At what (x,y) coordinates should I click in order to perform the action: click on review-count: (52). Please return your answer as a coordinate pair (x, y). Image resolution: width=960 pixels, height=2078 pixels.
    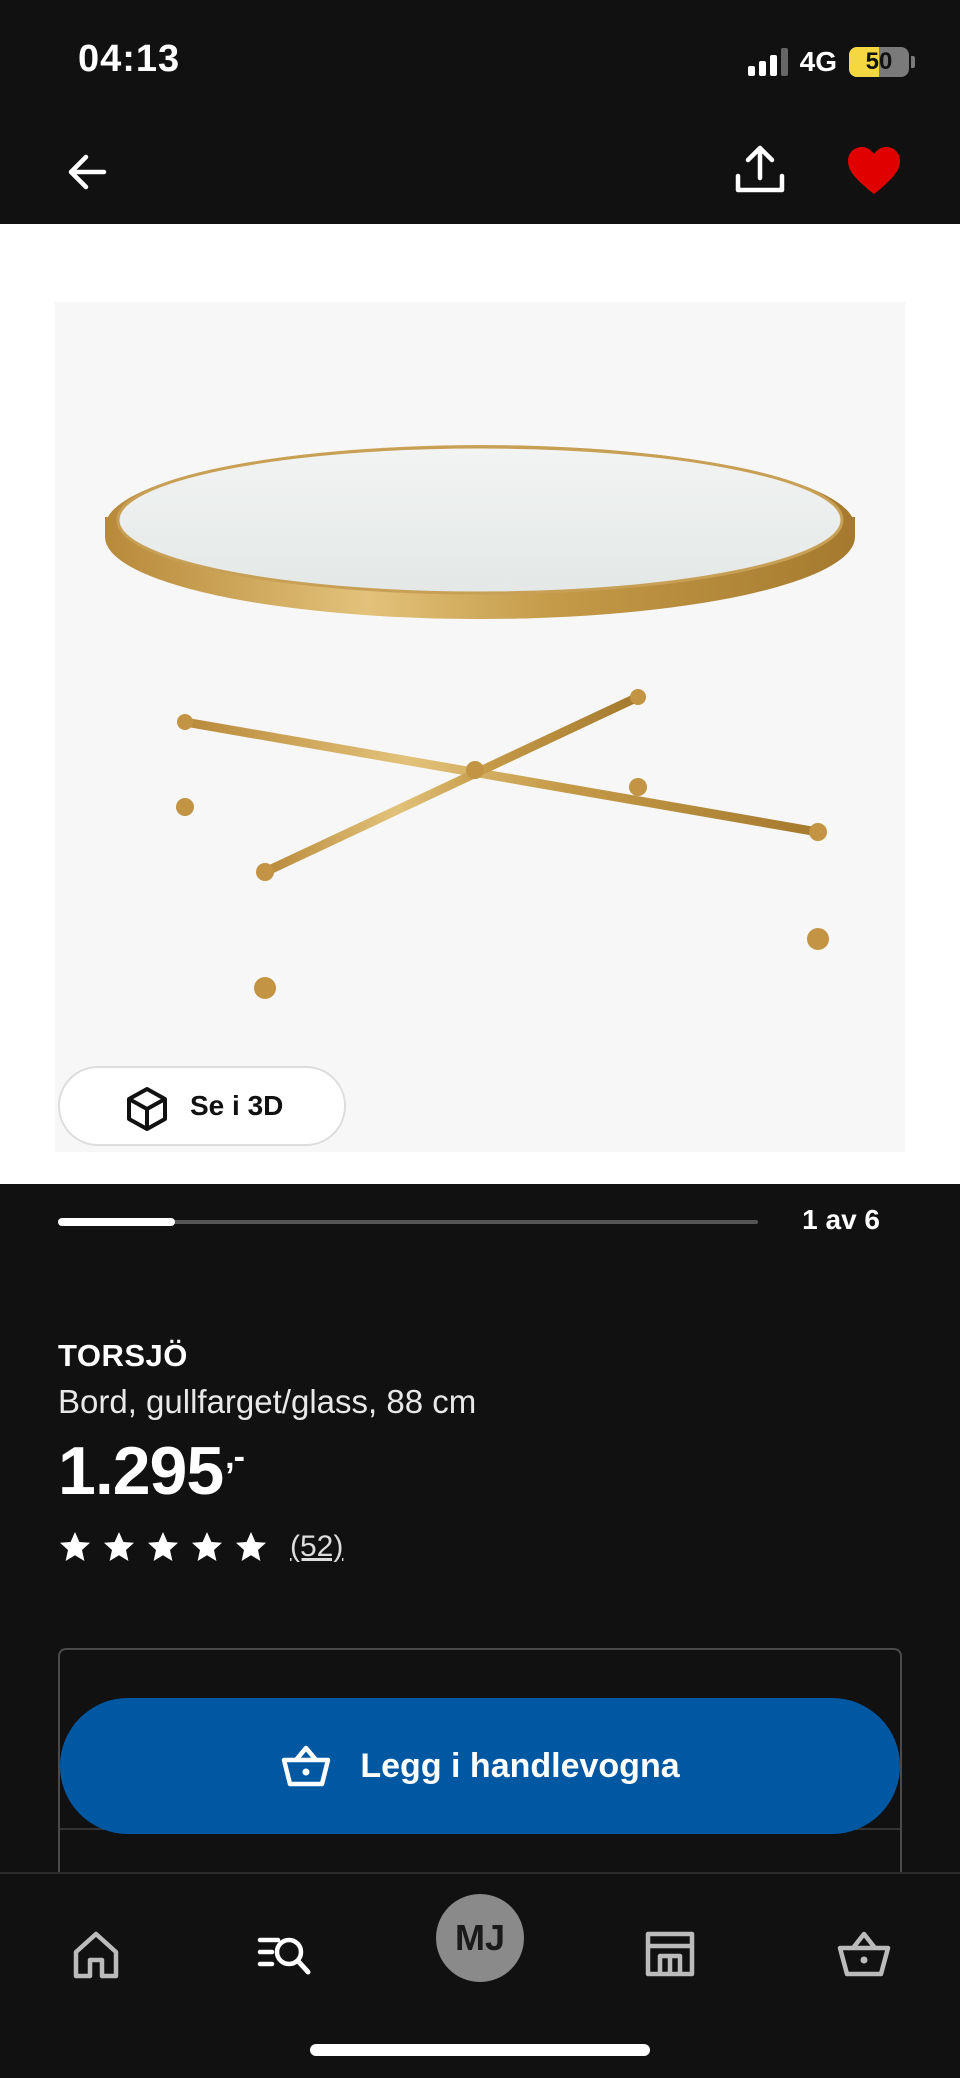
    Looking at the image, I should click on (316, 1547).